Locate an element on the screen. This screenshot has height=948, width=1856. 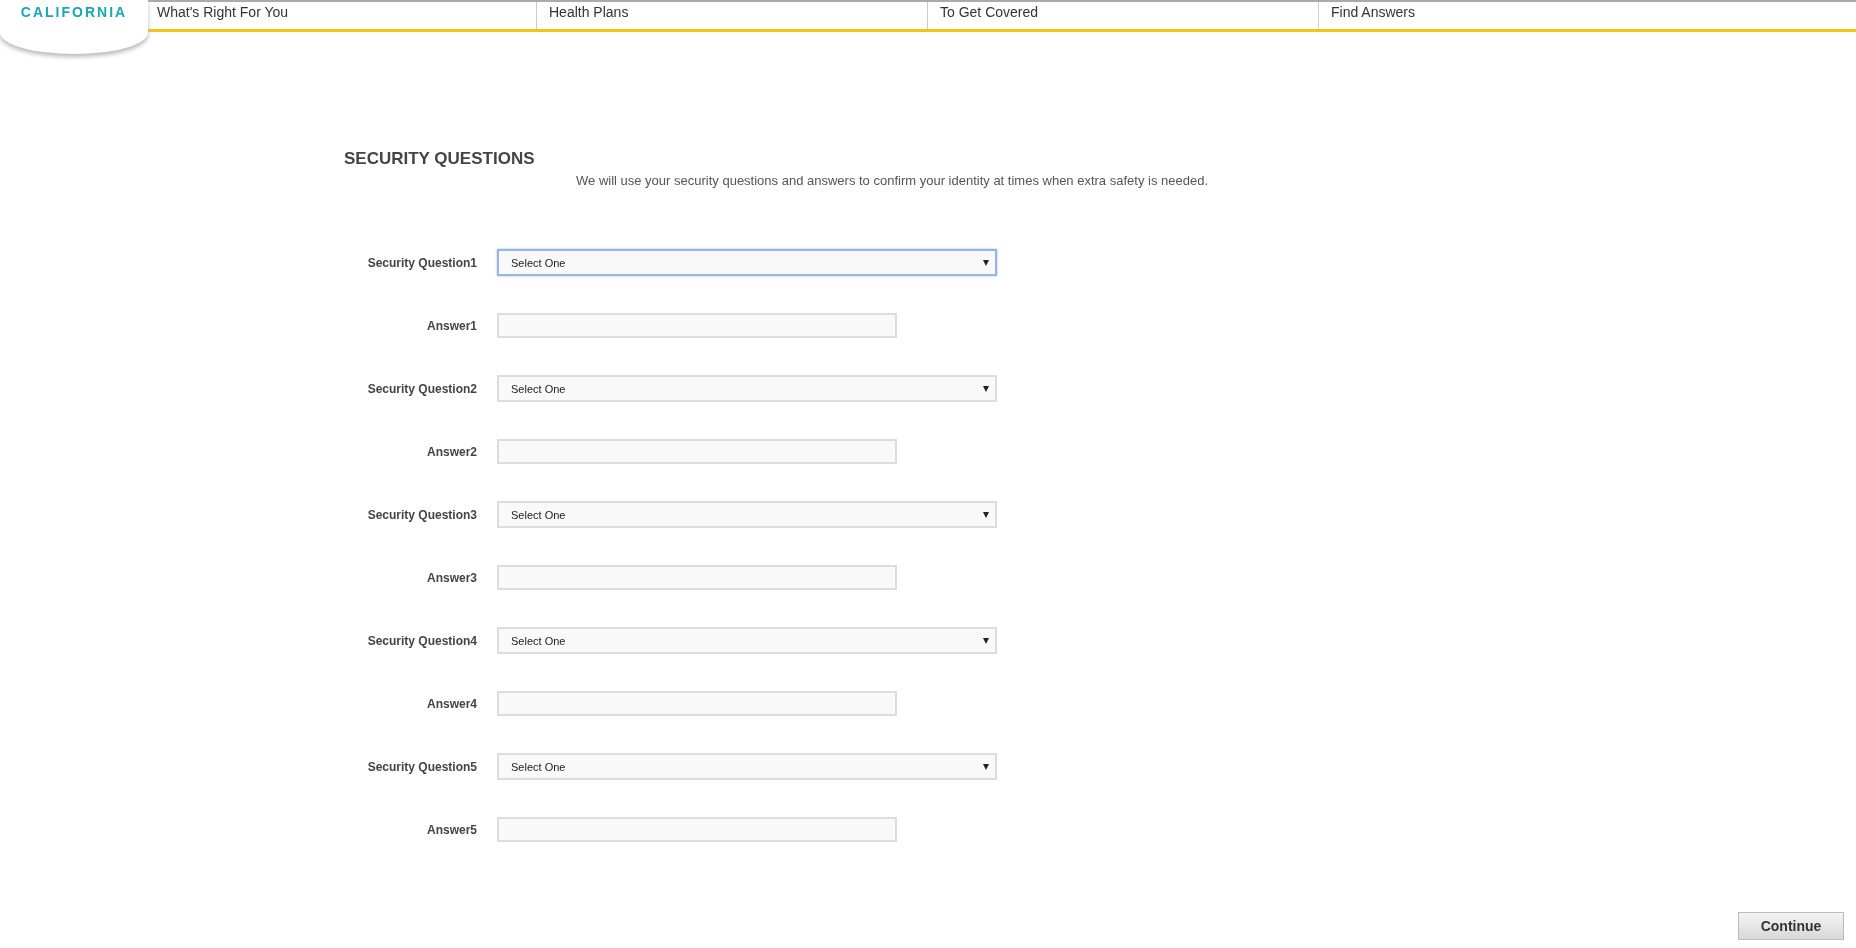
answer-label: Answer1 is located at coordinates (451, 325).